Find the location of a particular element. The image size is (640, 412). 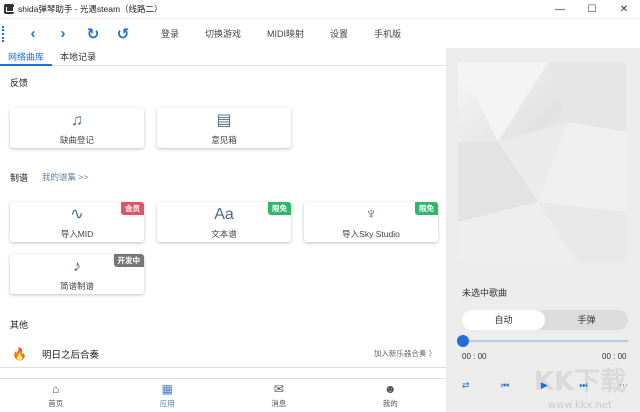

album-cover-placeholder is located at coordinates (542, 162).